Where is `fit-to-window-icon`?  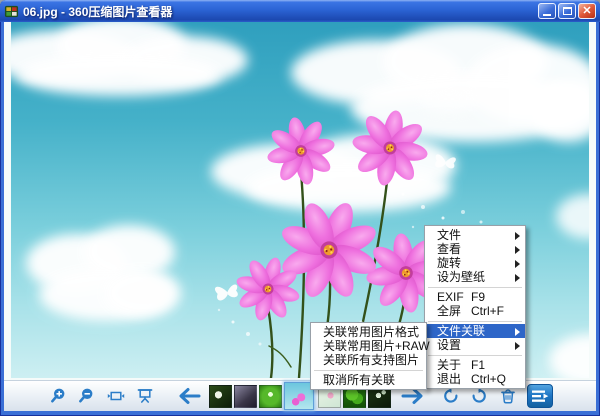 fit-to-window-icon is located at coordinates (116, 396).